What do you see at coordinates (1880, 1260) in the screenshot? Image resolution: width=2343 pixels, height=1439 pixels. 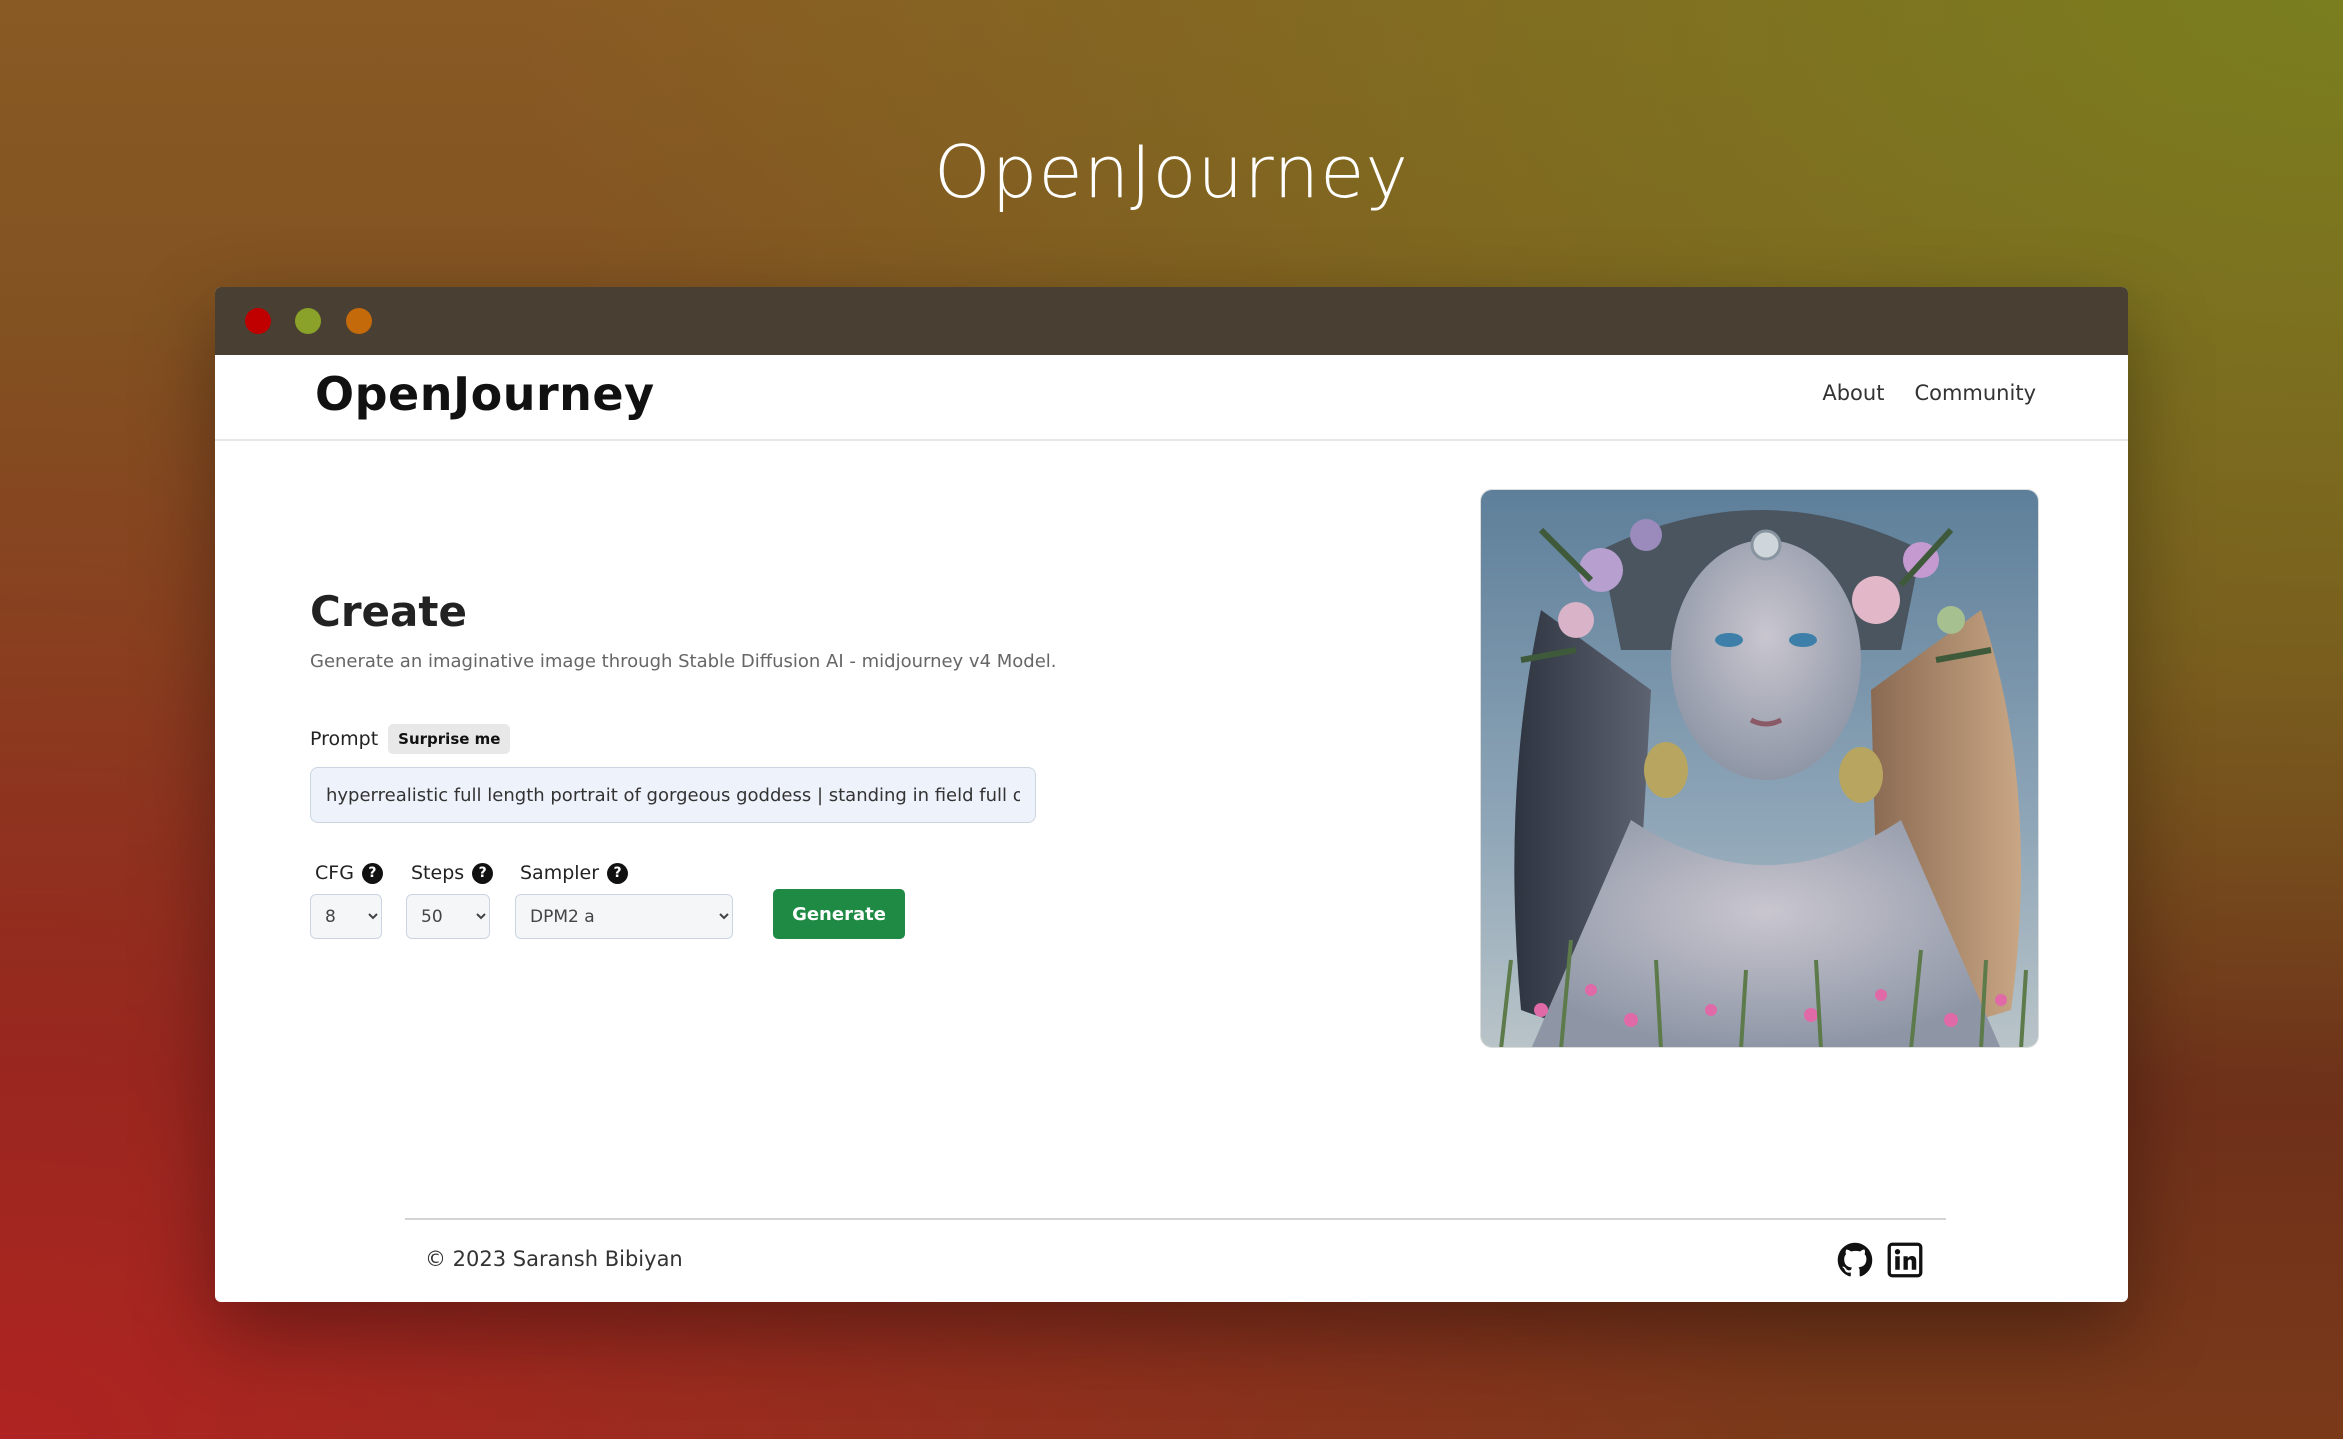 I see `social-links` at bounding box center [1880, 1260].